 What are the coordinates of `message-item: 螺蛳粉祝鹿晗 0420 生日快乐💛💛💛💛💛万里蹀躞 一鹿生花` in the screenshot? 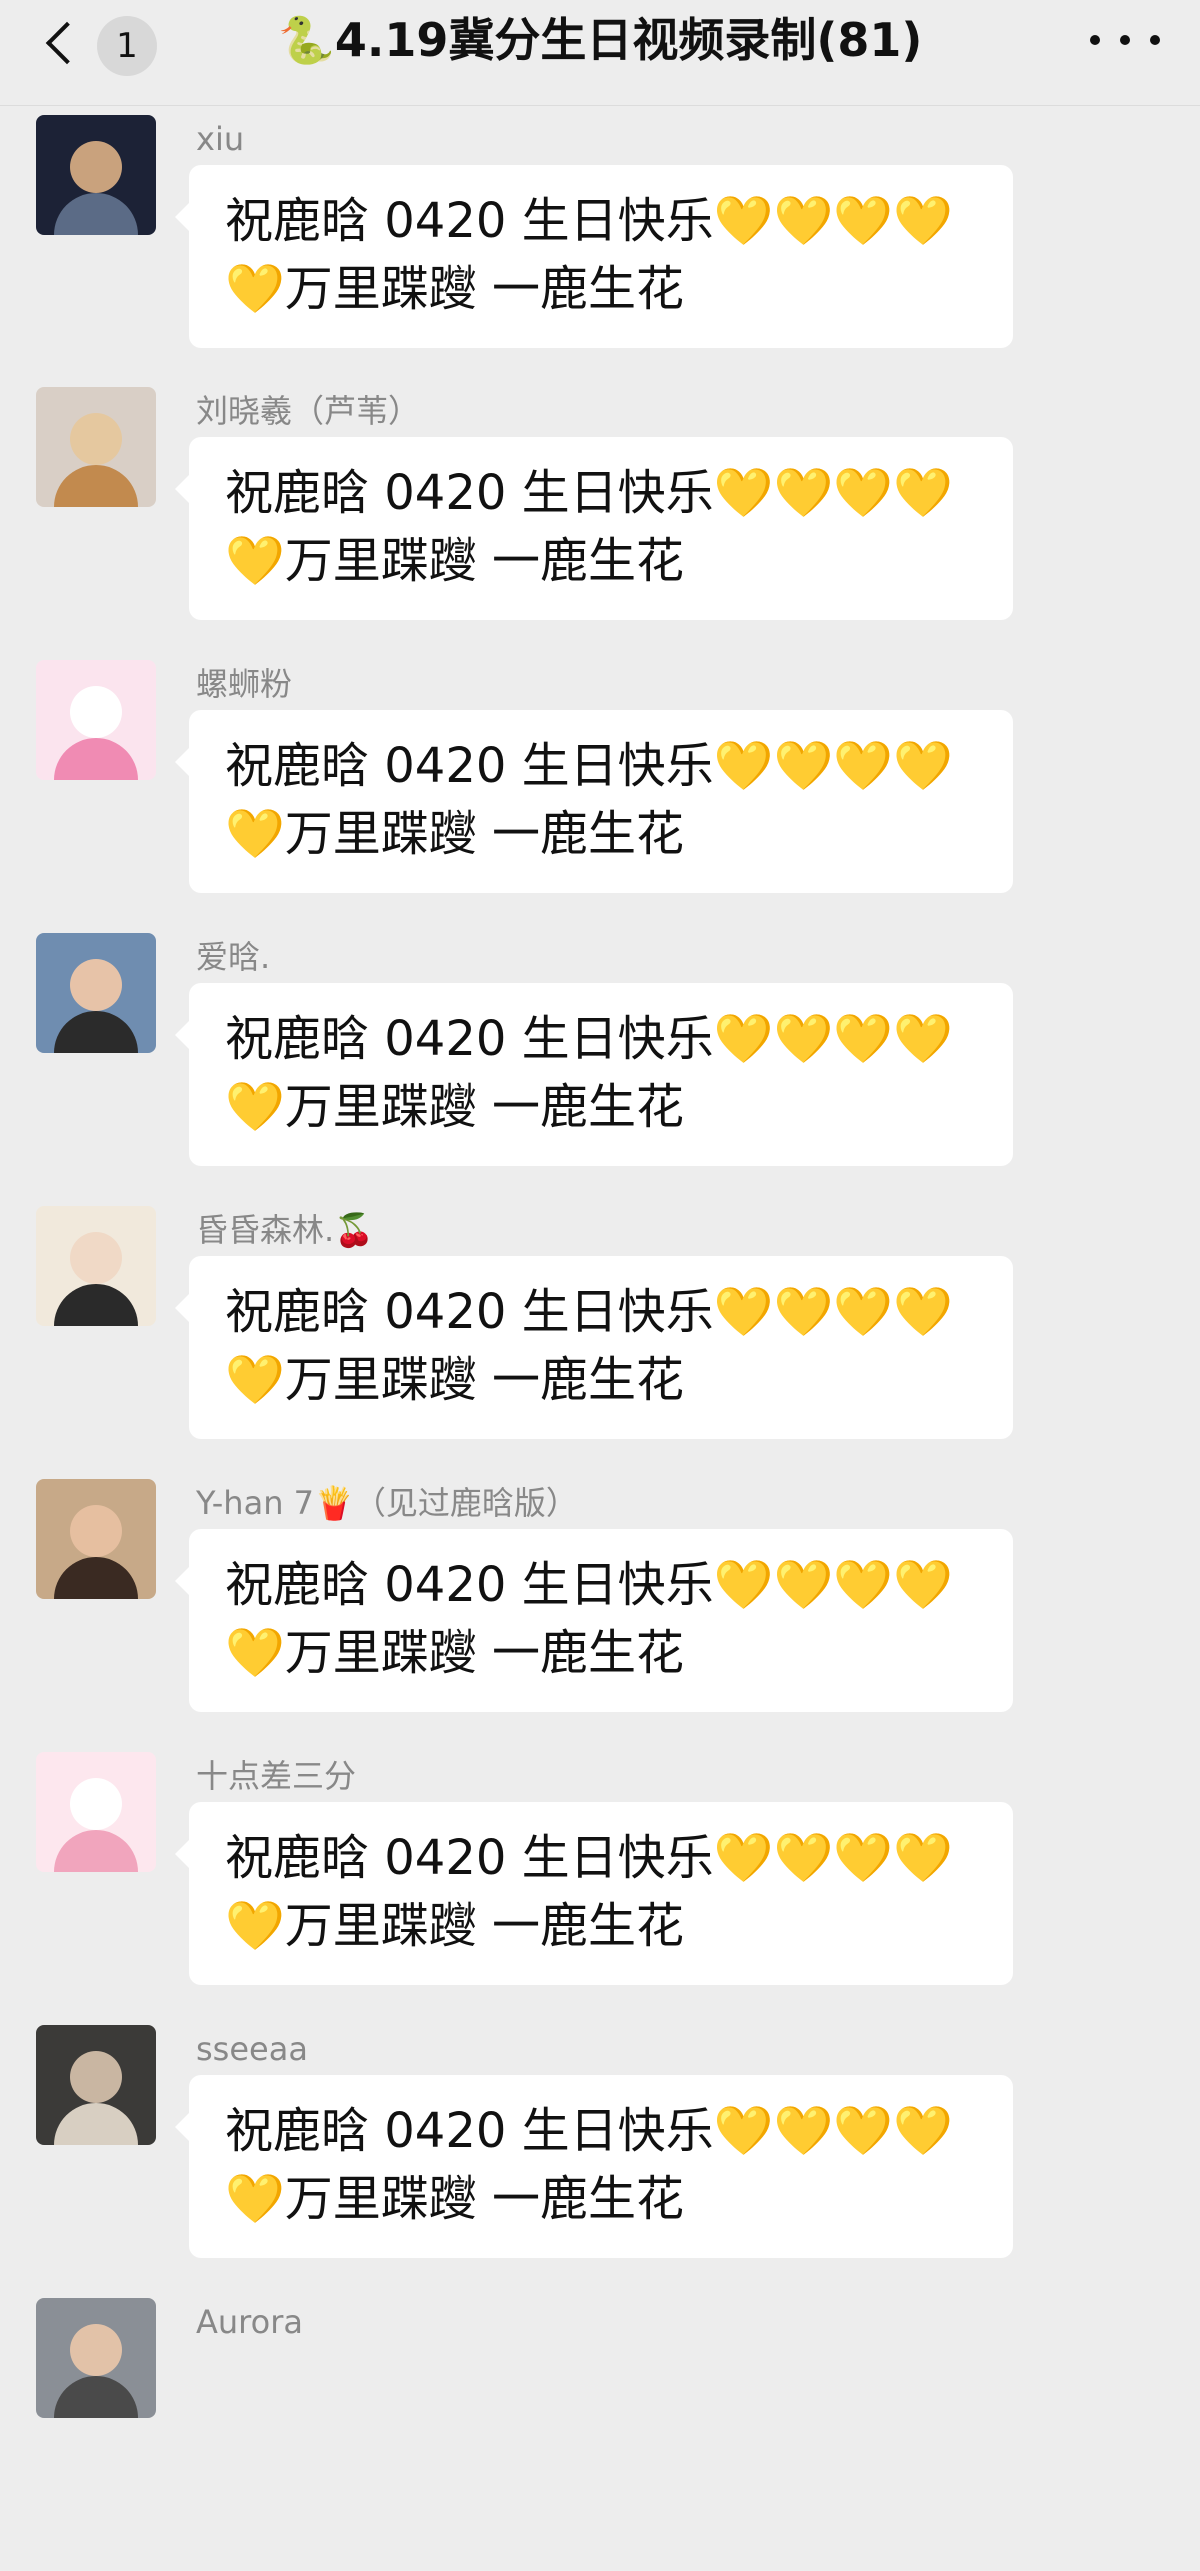 It's located at (600, 796).